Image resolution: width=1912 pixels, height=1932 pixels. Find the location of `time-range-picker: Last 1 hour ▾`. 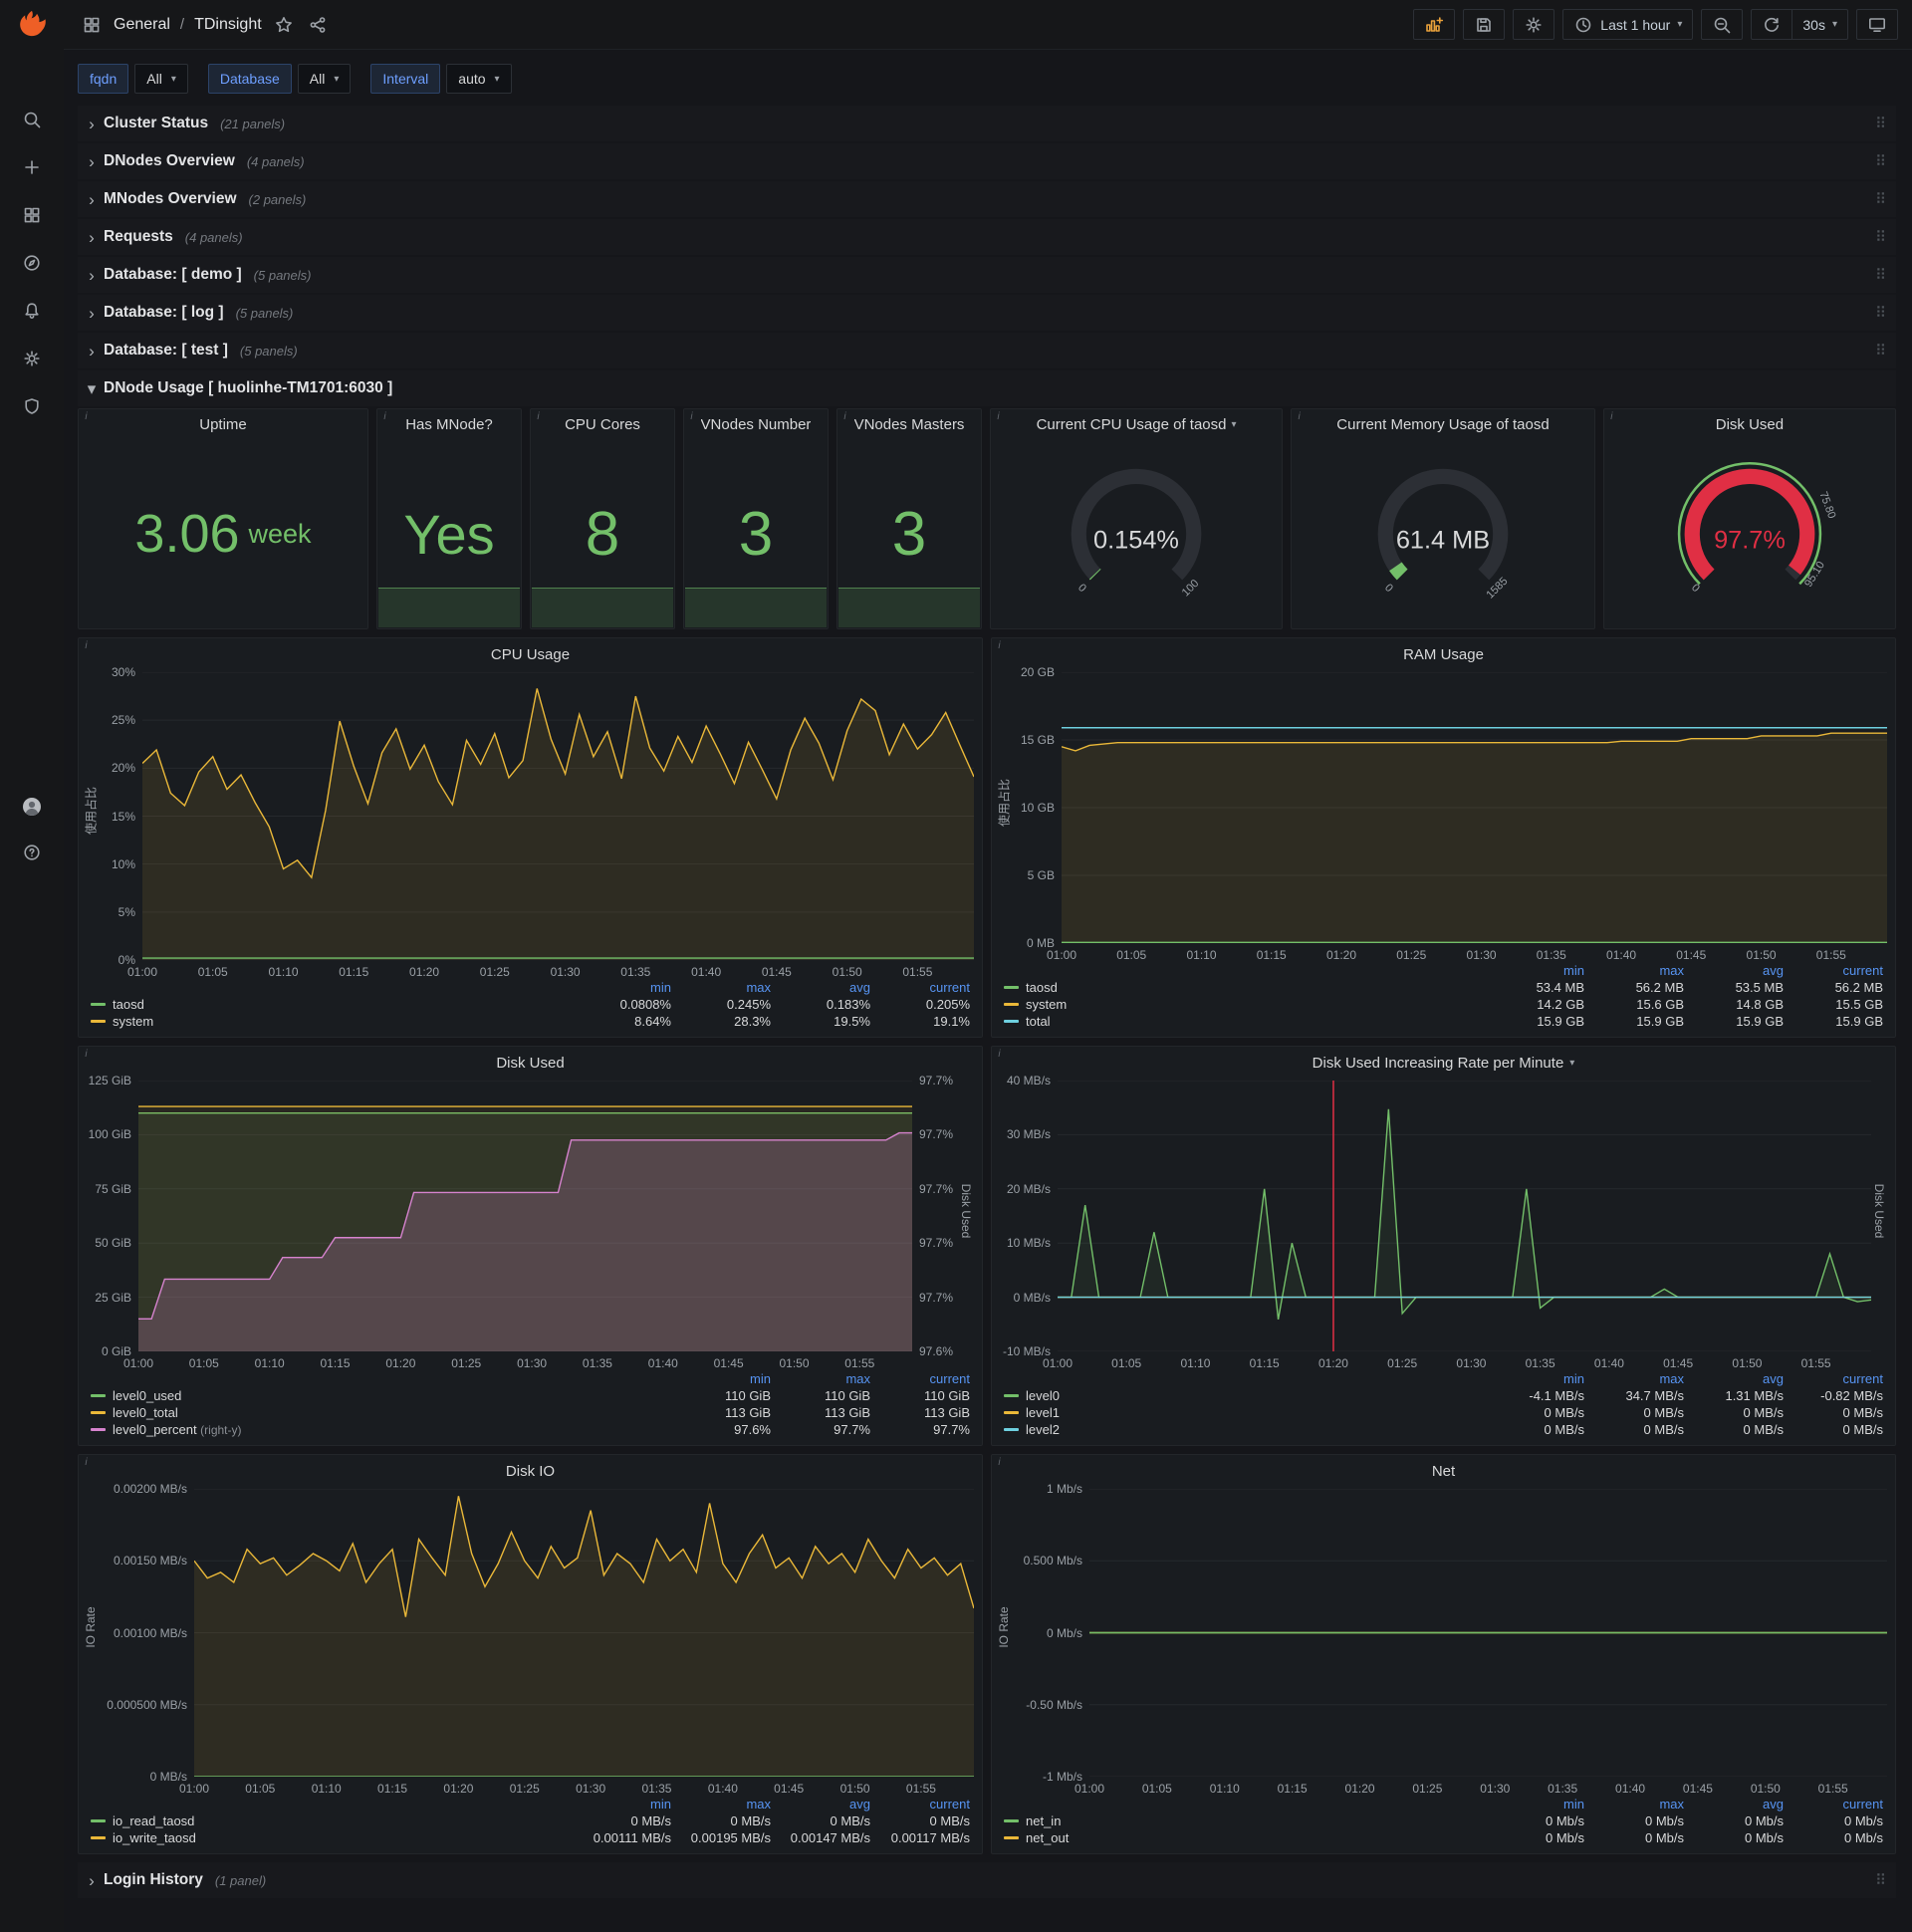

time-range-picker: Last 1 hour ▾ is located at coordinates (1628, 24).